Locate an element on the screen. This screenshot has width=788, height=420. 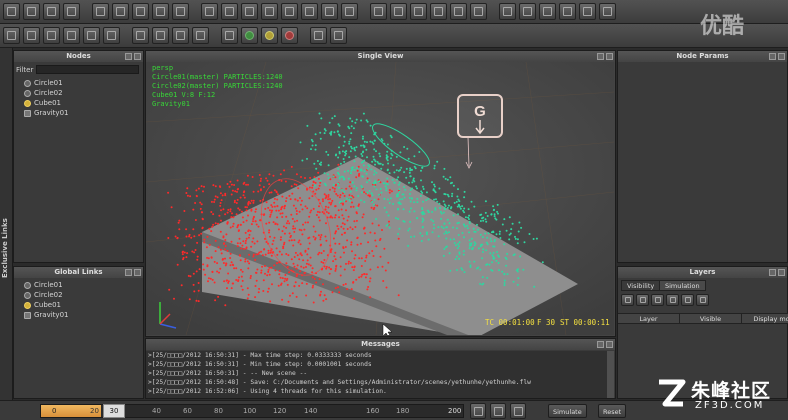
timeline-playhead: 30 is located at coordinates (114, 411).